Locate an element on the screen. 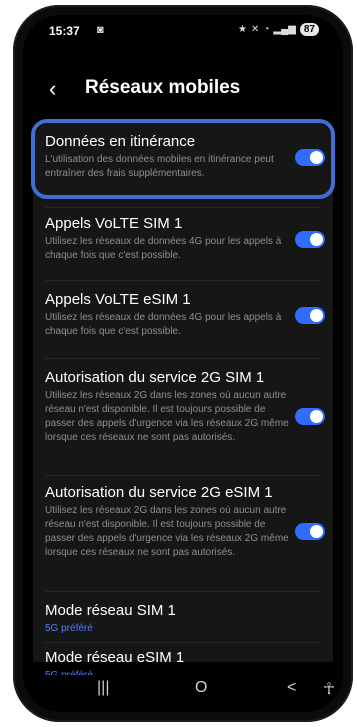 This screenshot has width=357, height=727. recent-apps-button: ||| is located at coordinates (103, 688).